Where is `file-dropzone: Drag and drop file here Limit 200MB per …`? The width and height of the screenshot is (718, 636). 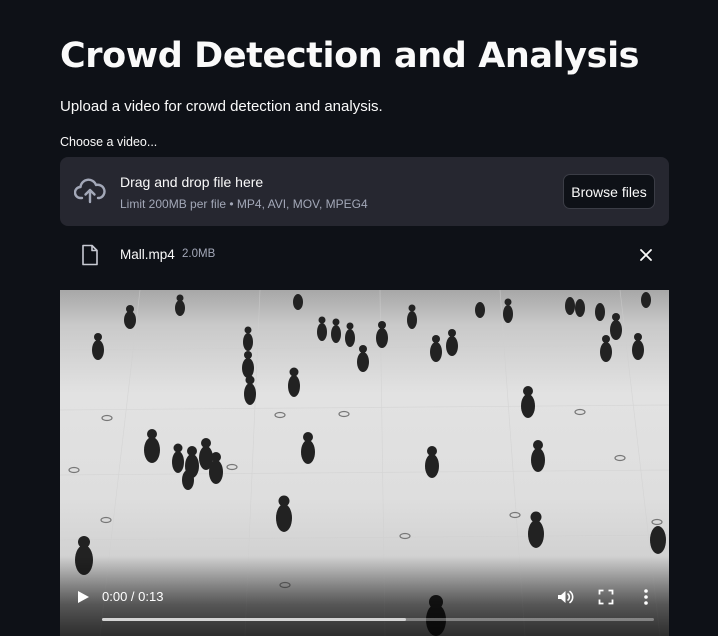 file-dropzone: Drag and drop file here Limit 200MB per … is located at coordinates (364, 191).